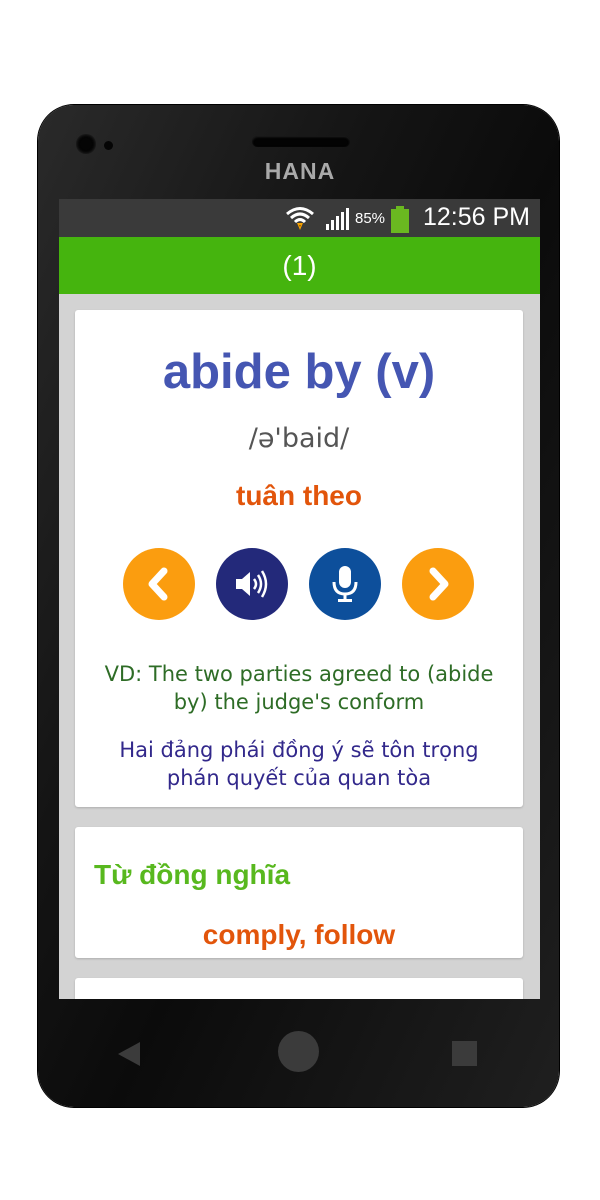  Describe the element at coordinates (301, 141) in the screenshot. I see `earpiece-speaker` at that location.